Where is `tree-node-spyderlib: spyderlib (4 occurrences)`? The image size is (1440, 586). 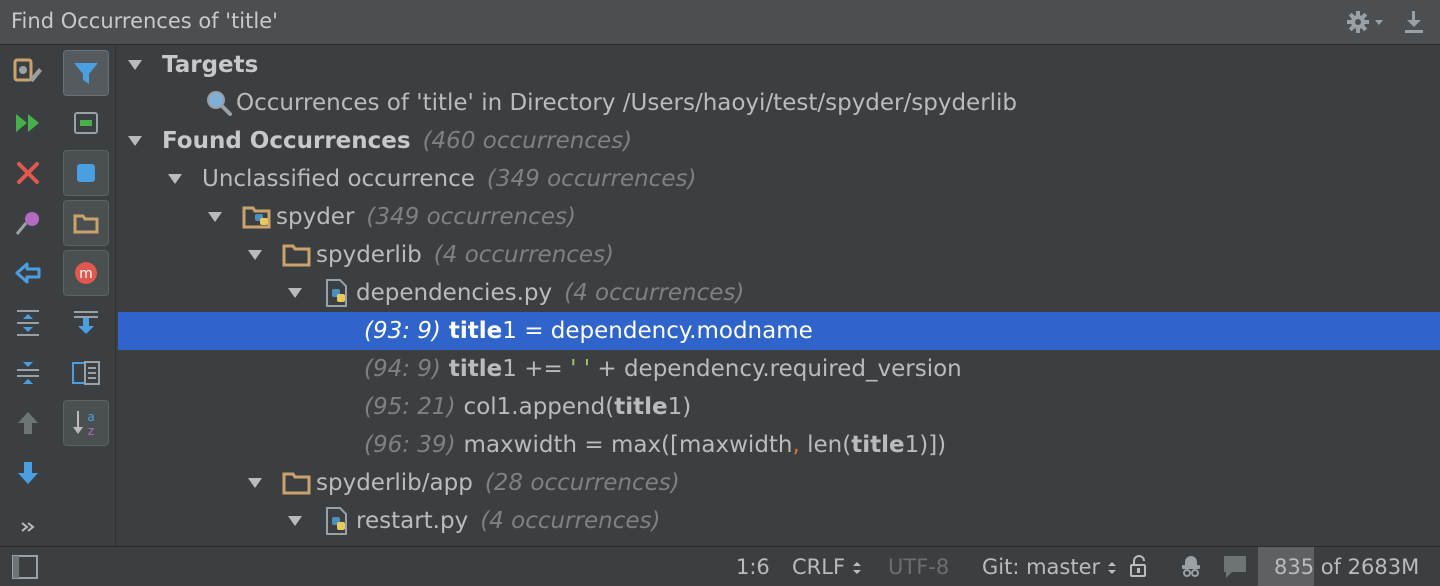 tree-node-spyderlib: spyderlib (4 occurrences) is located at coordinates (779, 255).